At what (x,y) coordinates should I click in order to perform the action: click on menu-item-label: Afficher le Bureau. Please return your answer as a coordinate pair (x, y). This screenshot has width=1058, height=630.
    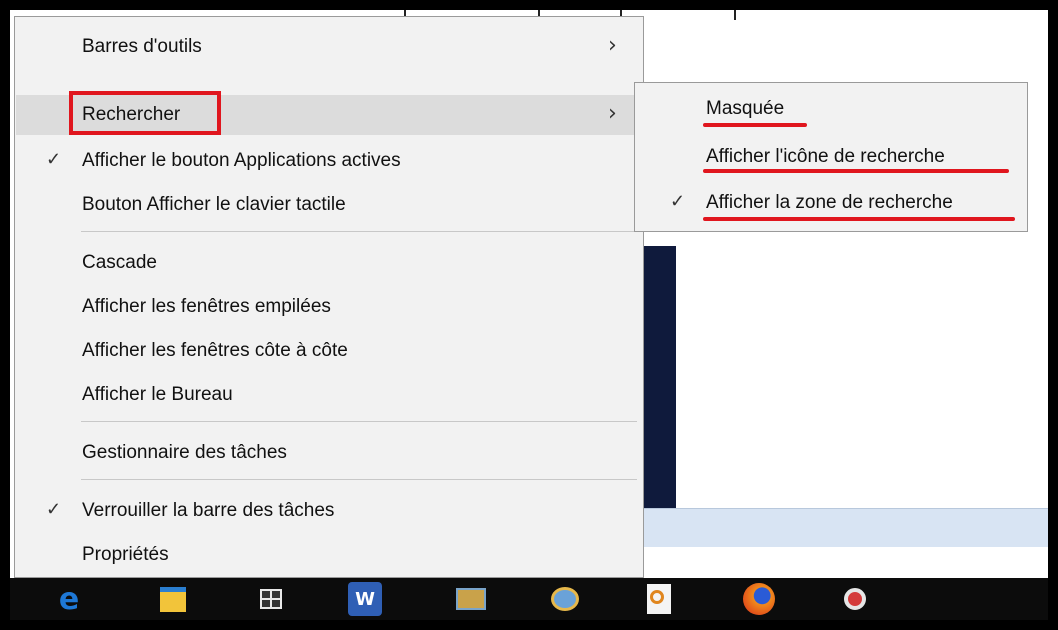
    Looking at the image, I should click on (157, 394).